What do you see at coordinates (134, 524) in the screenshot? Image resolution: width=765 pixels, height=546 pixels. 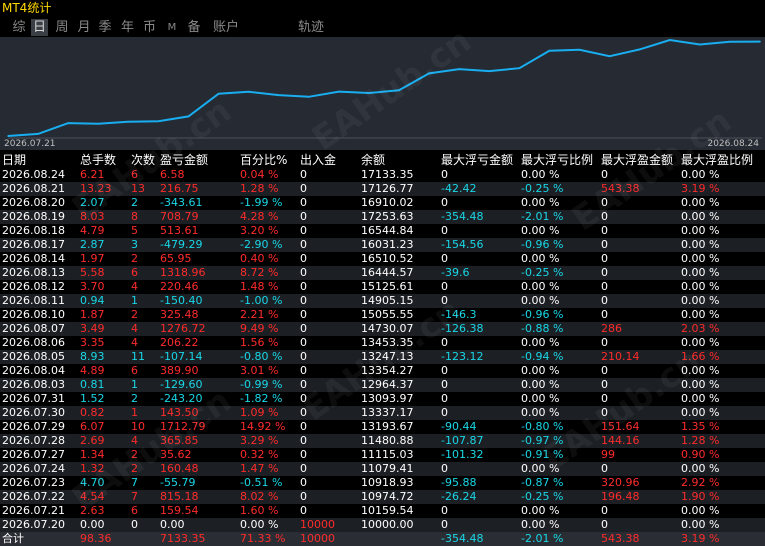 I see `cell-count: 0` at bounding box center [134, 524].